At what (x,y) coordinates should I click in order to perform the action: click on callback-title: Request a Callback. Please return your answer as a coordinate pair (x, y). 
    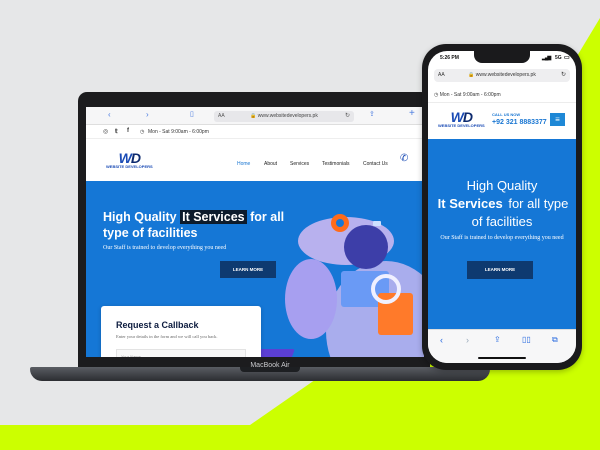
    Looking at the image, I should click on (157, 325).